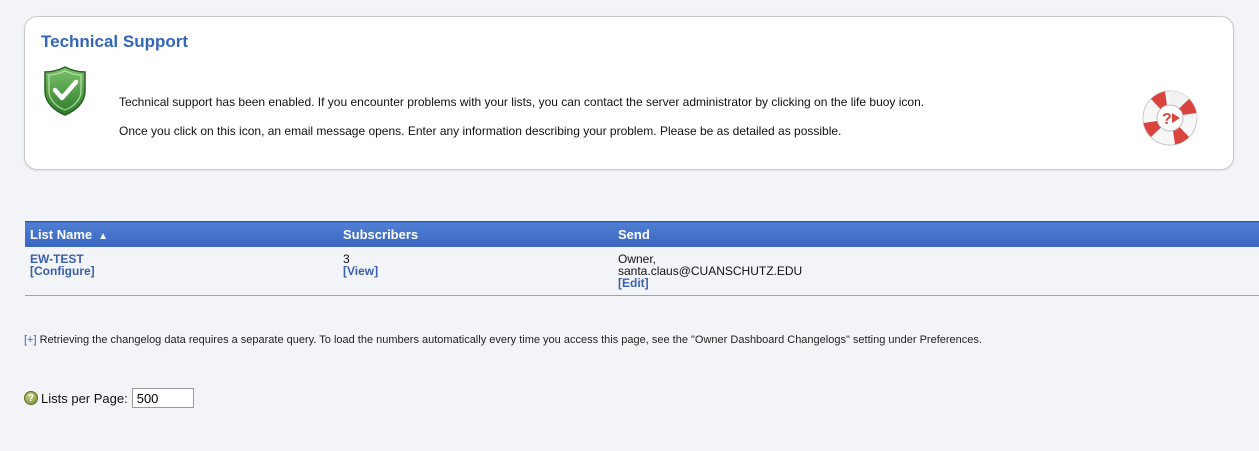 This screenshot has height=451, width=1259. What do you see at coordinates (30, 340) in the screenshot?
I see `changelog-expand-toggle: [+]` at bounding box center [30, 340].